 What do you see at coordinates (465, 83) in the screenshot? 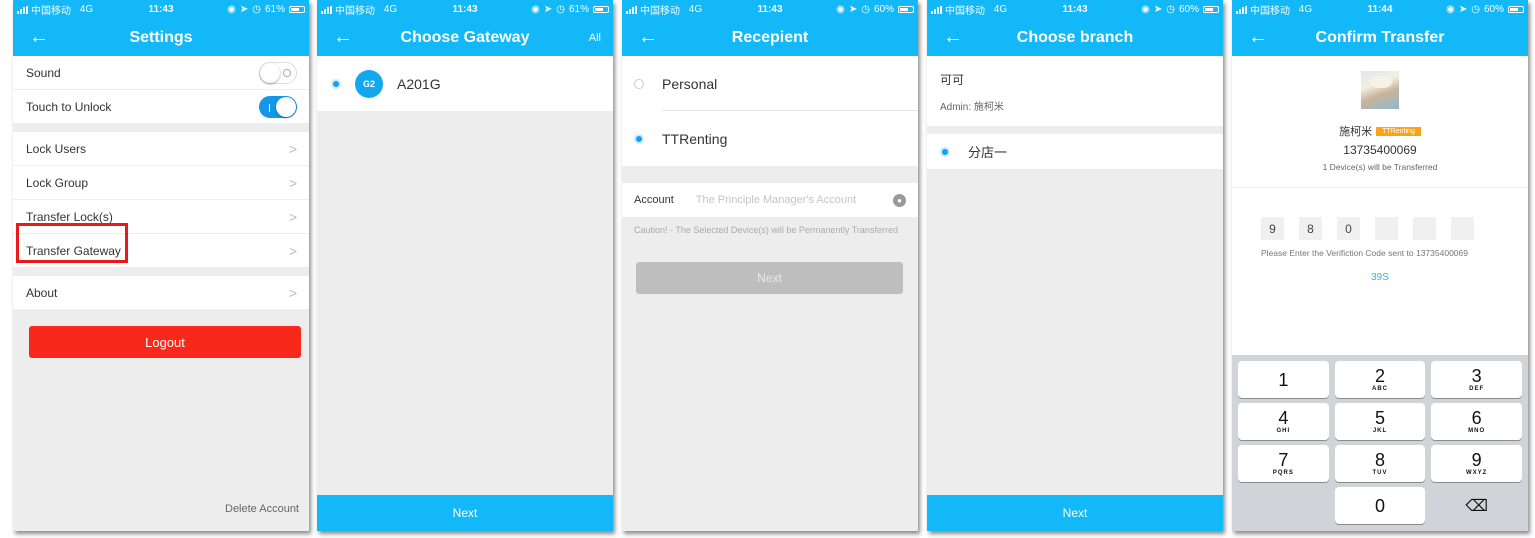
I see `gateway-item: G2 A201G` at bounding box center [465, 83].